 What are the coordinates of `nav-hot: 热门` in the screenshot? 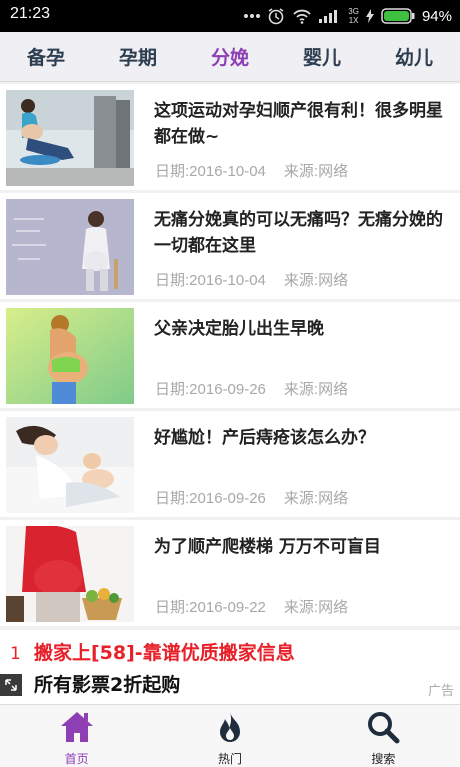 It's located at (229, 736).